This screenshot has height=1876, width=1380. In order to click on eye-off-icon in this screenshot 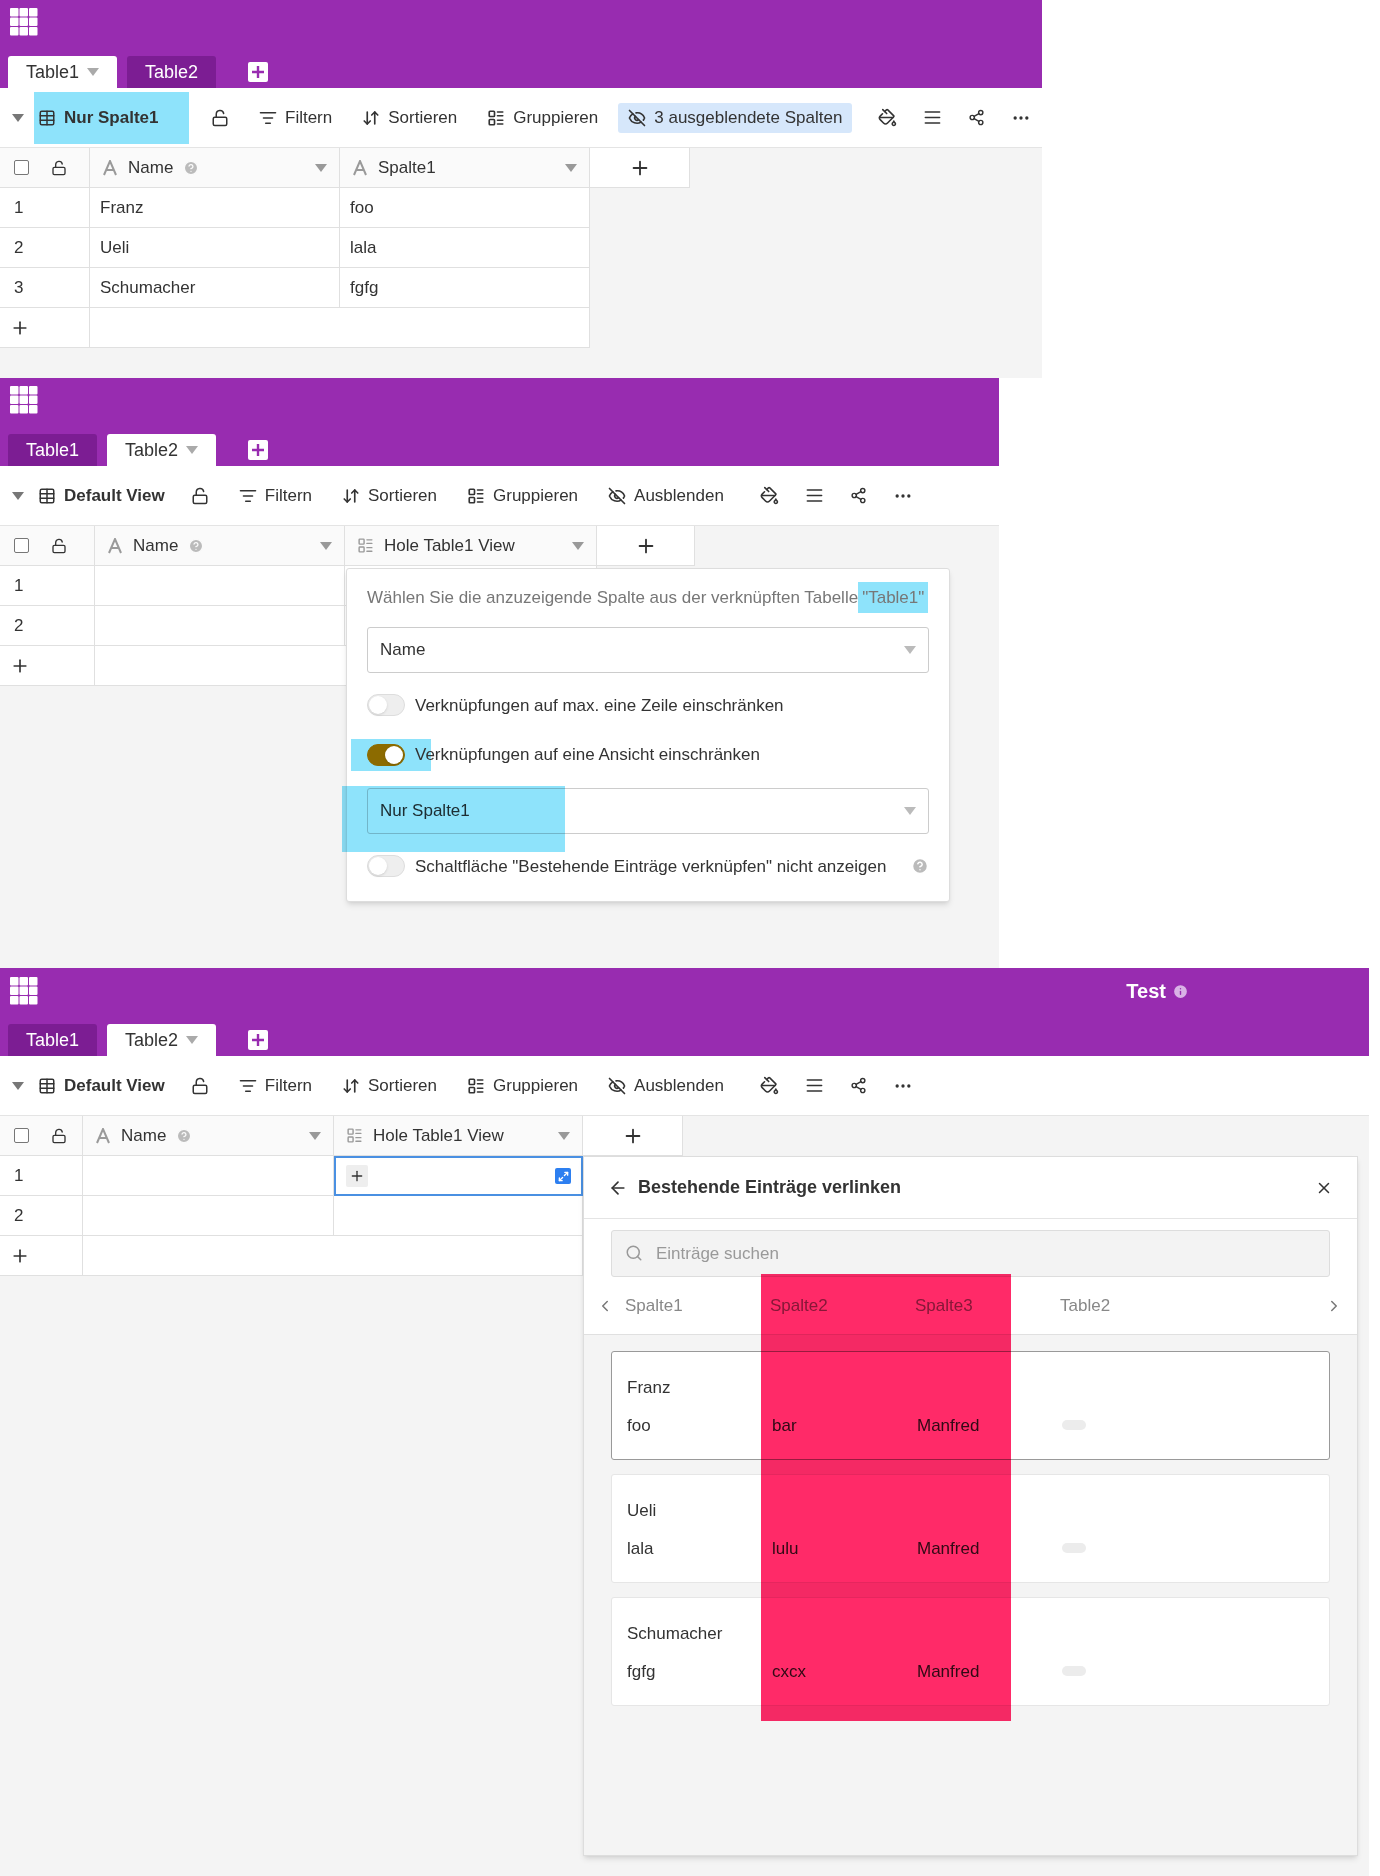, I will do `click(617, 1085)`.